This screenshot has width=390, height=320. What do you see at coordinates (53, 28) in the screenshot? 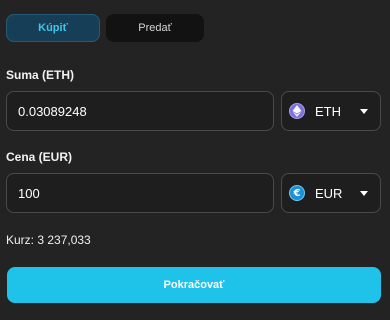
I see `tab-buy: Kúpiť` at bounding box center [53, 28].